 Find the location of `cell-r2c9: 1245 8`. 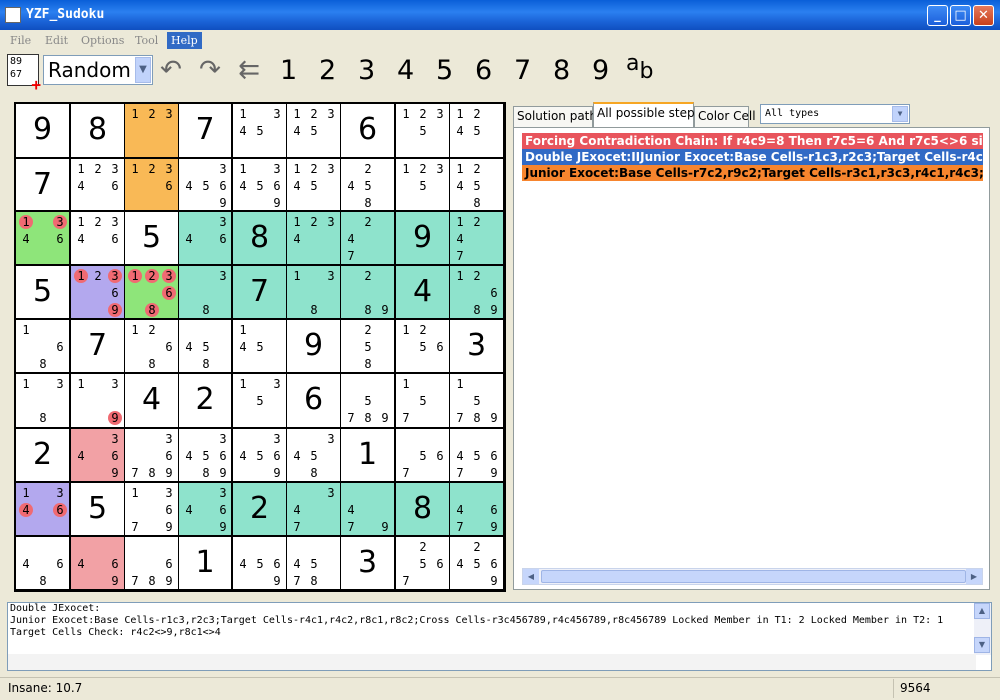

cell-r2c9: 1245 8 is located at coordinates (476, 184).